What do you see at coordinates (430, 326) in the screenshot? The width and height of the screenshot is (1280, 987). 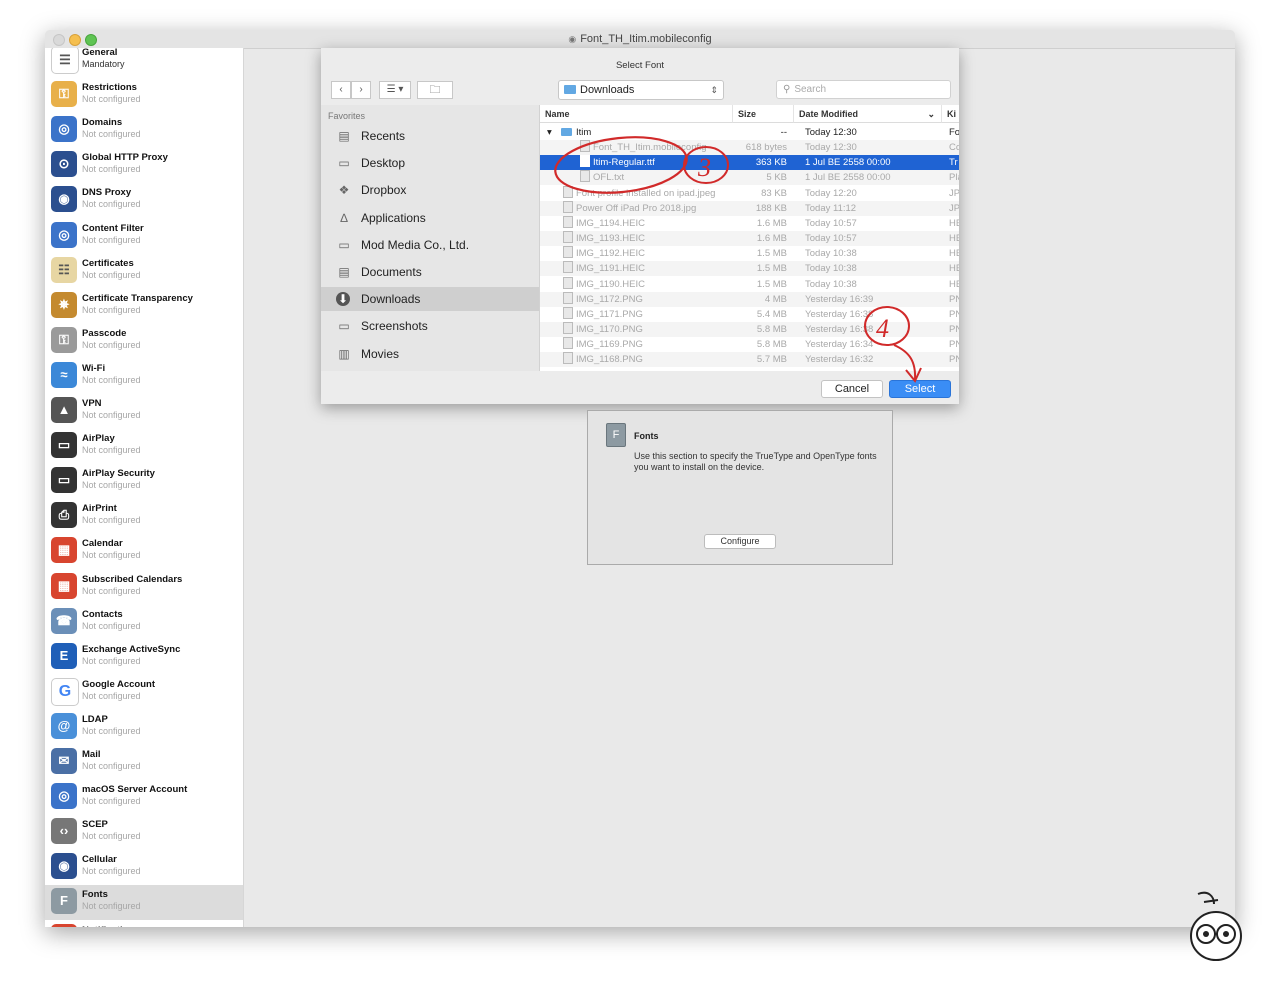 I see `favorite-item-screenshots: ▭ Screenshots` at bounding box center [430, 326].